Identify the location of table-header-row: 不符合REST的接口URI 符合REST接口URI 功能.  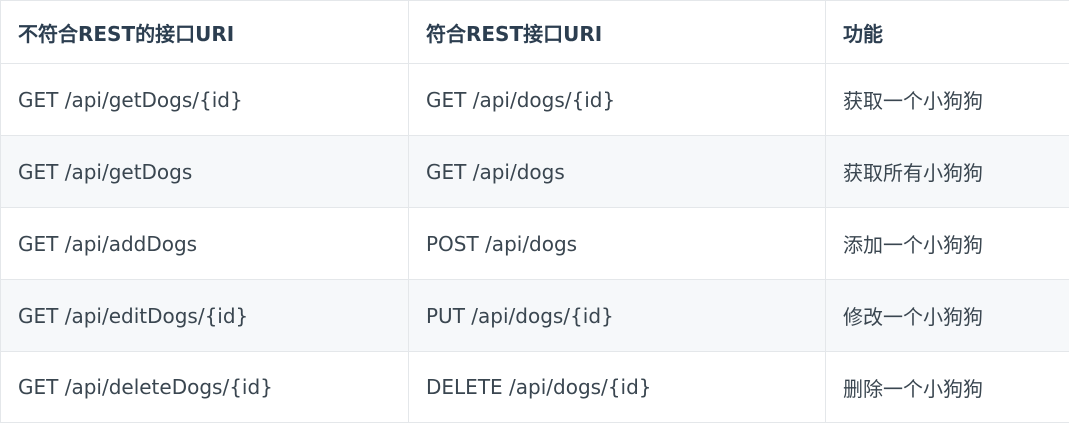
(535, 32).